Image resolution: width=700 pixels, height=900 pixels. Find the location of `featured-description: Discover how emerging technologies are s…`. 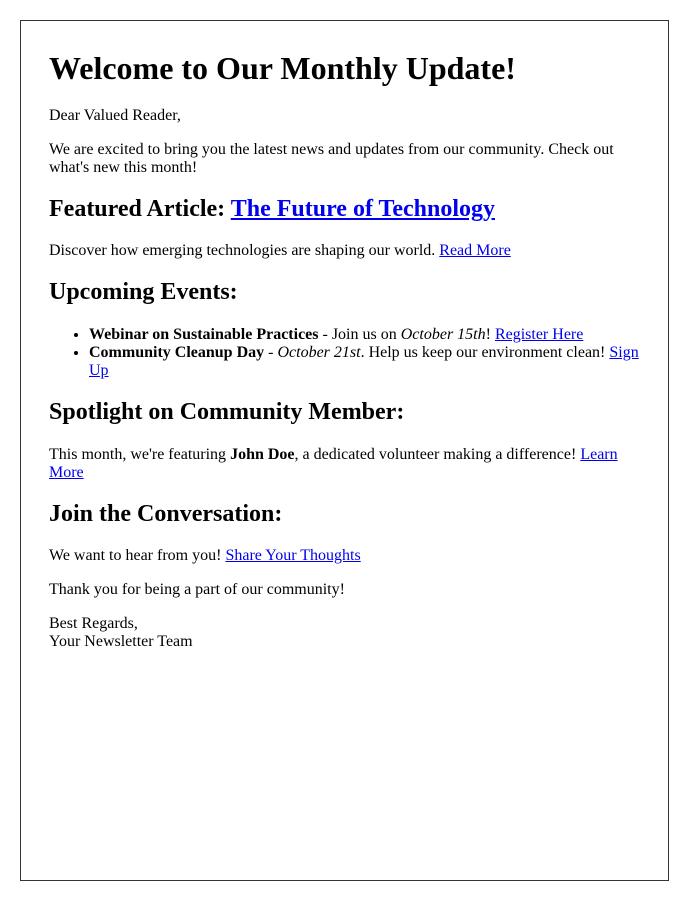

featured-description: Discover how emerging technologies are s… is located at coordinates (348, 251).